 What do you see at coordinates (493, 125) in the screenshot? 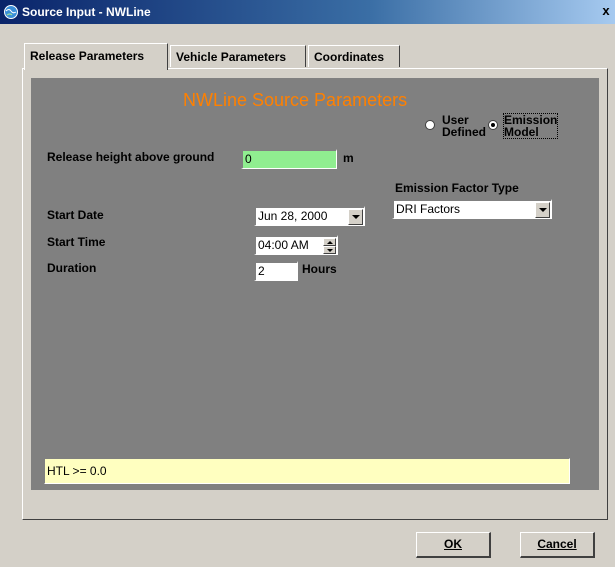
I see `emission-model-radio` at bounding box center [493, 125].